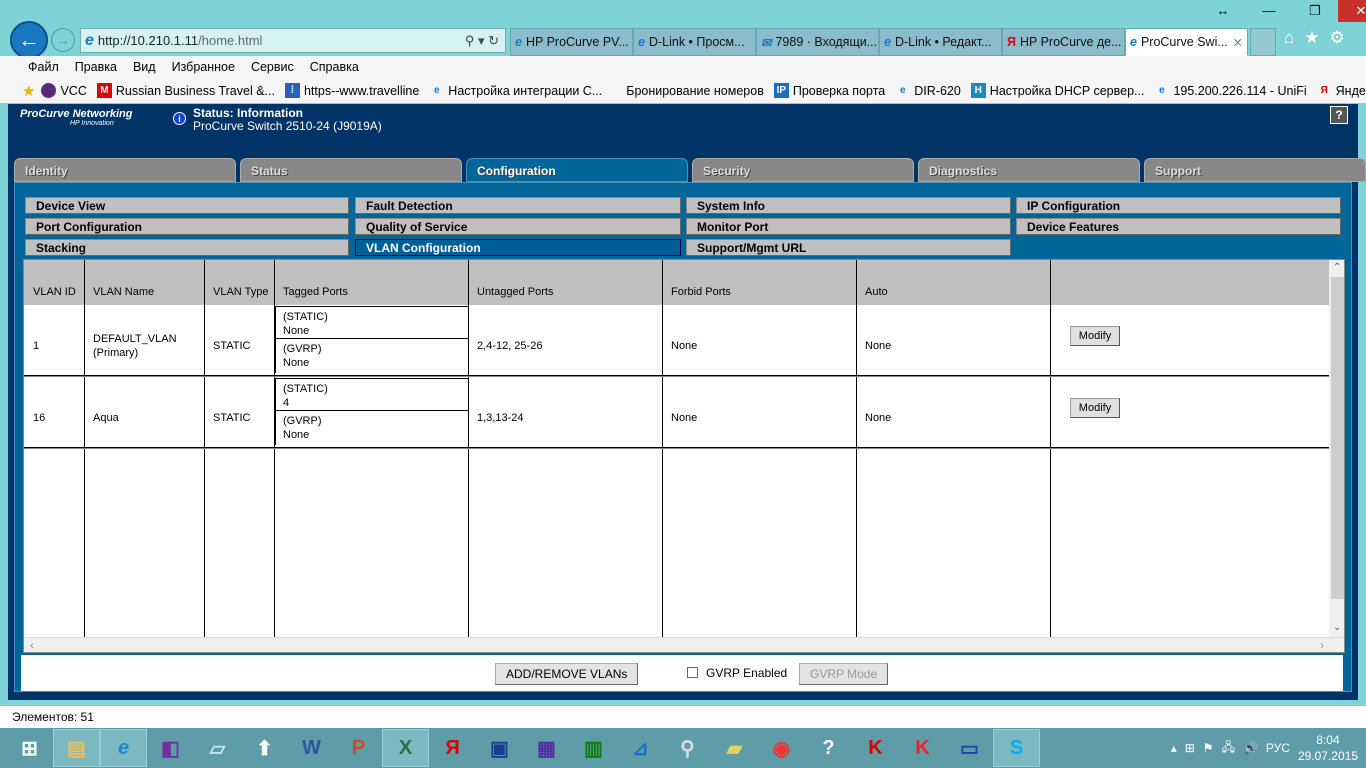 This screenshot has height=768, width=1366. Describe the element at coordinates (96, 67) in the screenshot. I see `menu-edit: Правка` at that location.